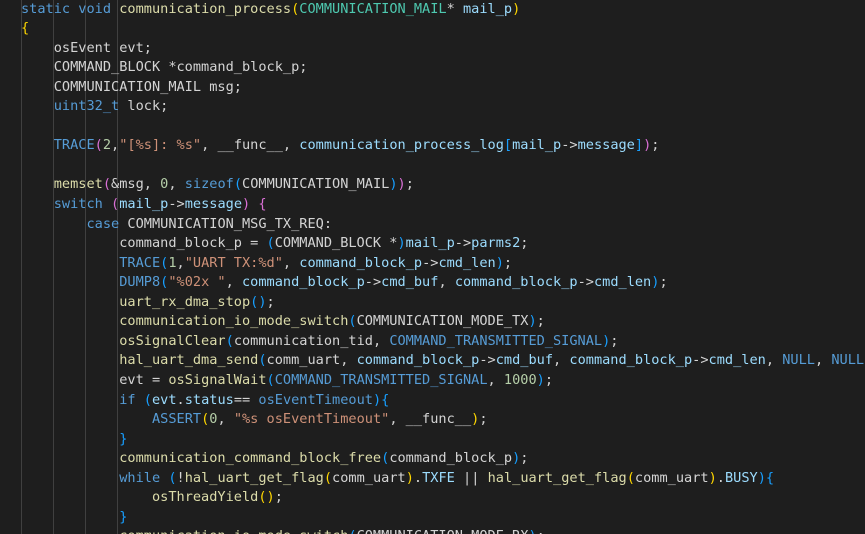 The width and height of the screenshot is (865, 534). Describe the element at coordinates (144, 106) in the screenshot. I see `code-token: lock;` at that location.